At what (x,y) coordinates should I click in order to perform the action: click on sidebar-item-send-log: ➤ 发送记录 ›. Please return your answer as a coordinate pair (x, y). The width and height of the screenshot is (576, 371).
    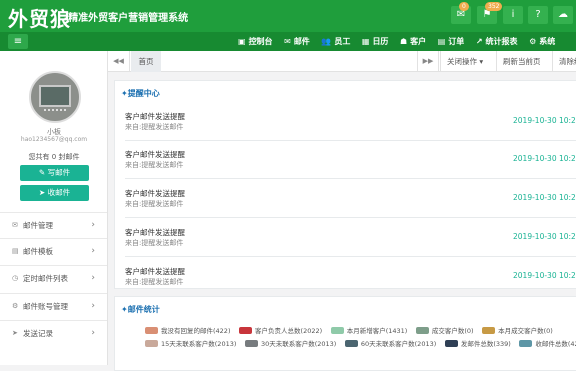
    Looking at the image, I should click on (53, 333).